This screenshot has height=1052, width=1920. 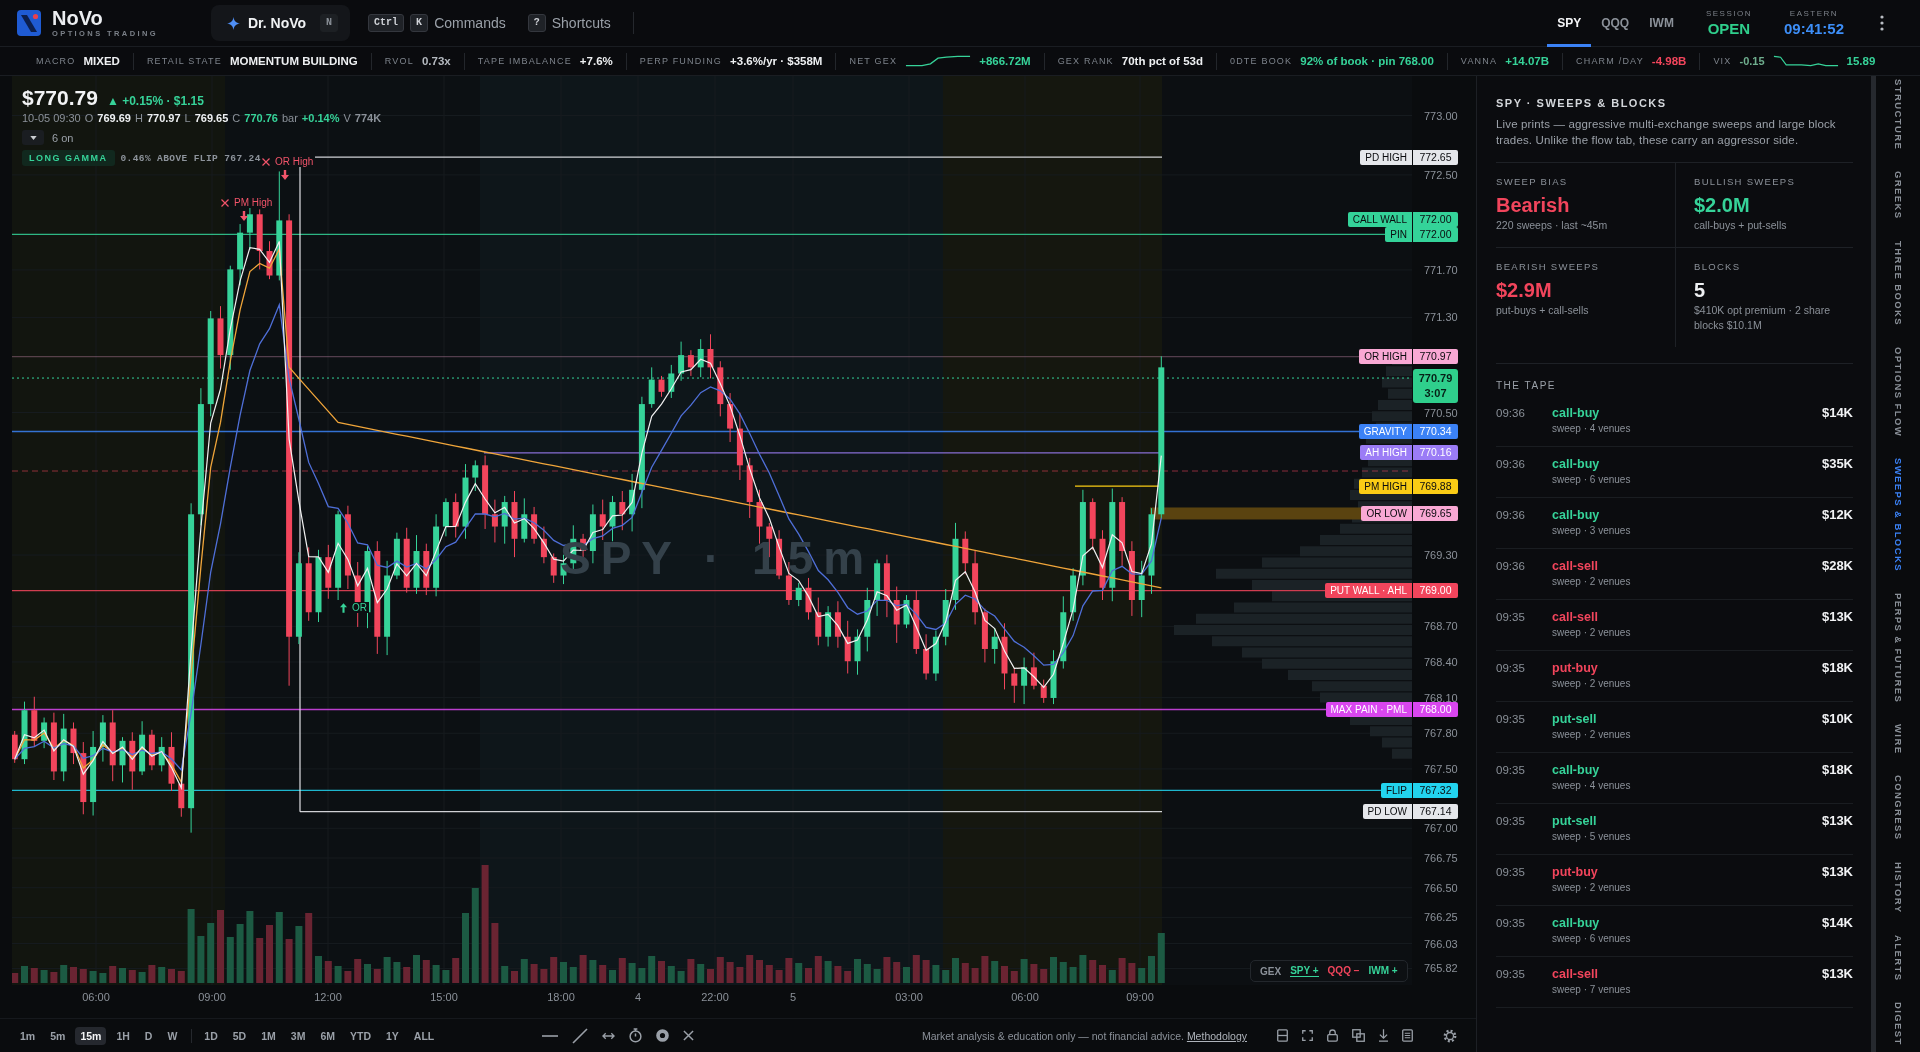 What do you see at coordinates (636, 1035) in the screenshot?
I see `stopwatch-icon` at bounding box center [636, 1035].